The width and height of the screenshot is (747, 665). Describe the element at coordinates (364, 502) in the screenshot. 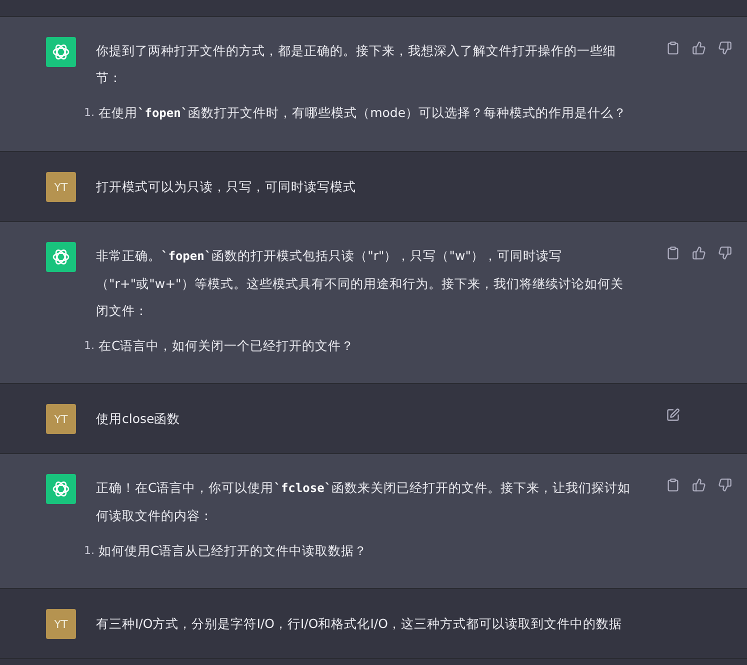

I see `message-text: 正确！在C语言中，你可以使用`fclose`函数来关闭已经打开的文件。接下来，让我们探讨如何读取文件的内容：` at that location.